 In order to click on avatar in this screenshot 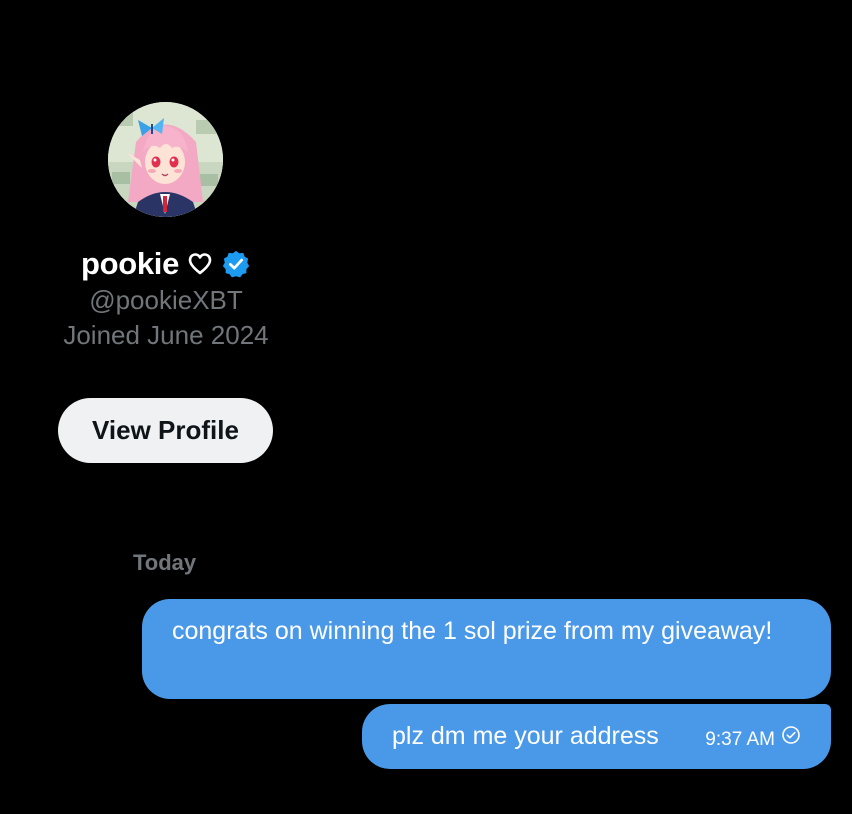, I will do `click(165, 159)`.